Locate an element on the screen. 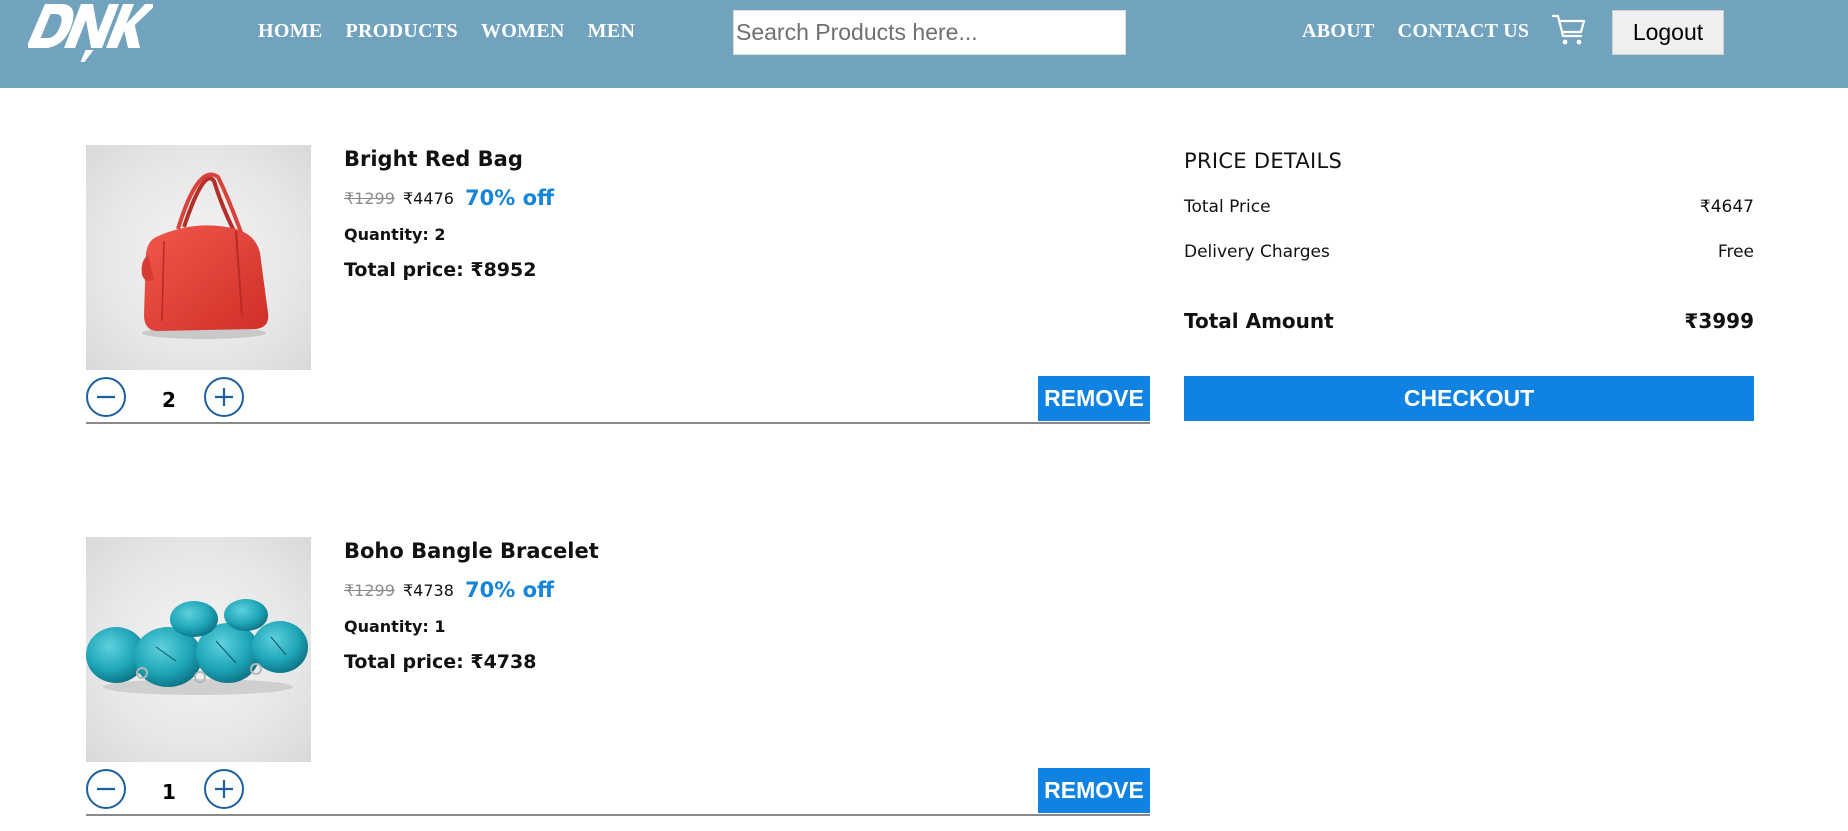 The height and width of the screenshot is (831, 1848). nav-secondary: ABOUT CONTACT US is located at coordinates (1427, 31).